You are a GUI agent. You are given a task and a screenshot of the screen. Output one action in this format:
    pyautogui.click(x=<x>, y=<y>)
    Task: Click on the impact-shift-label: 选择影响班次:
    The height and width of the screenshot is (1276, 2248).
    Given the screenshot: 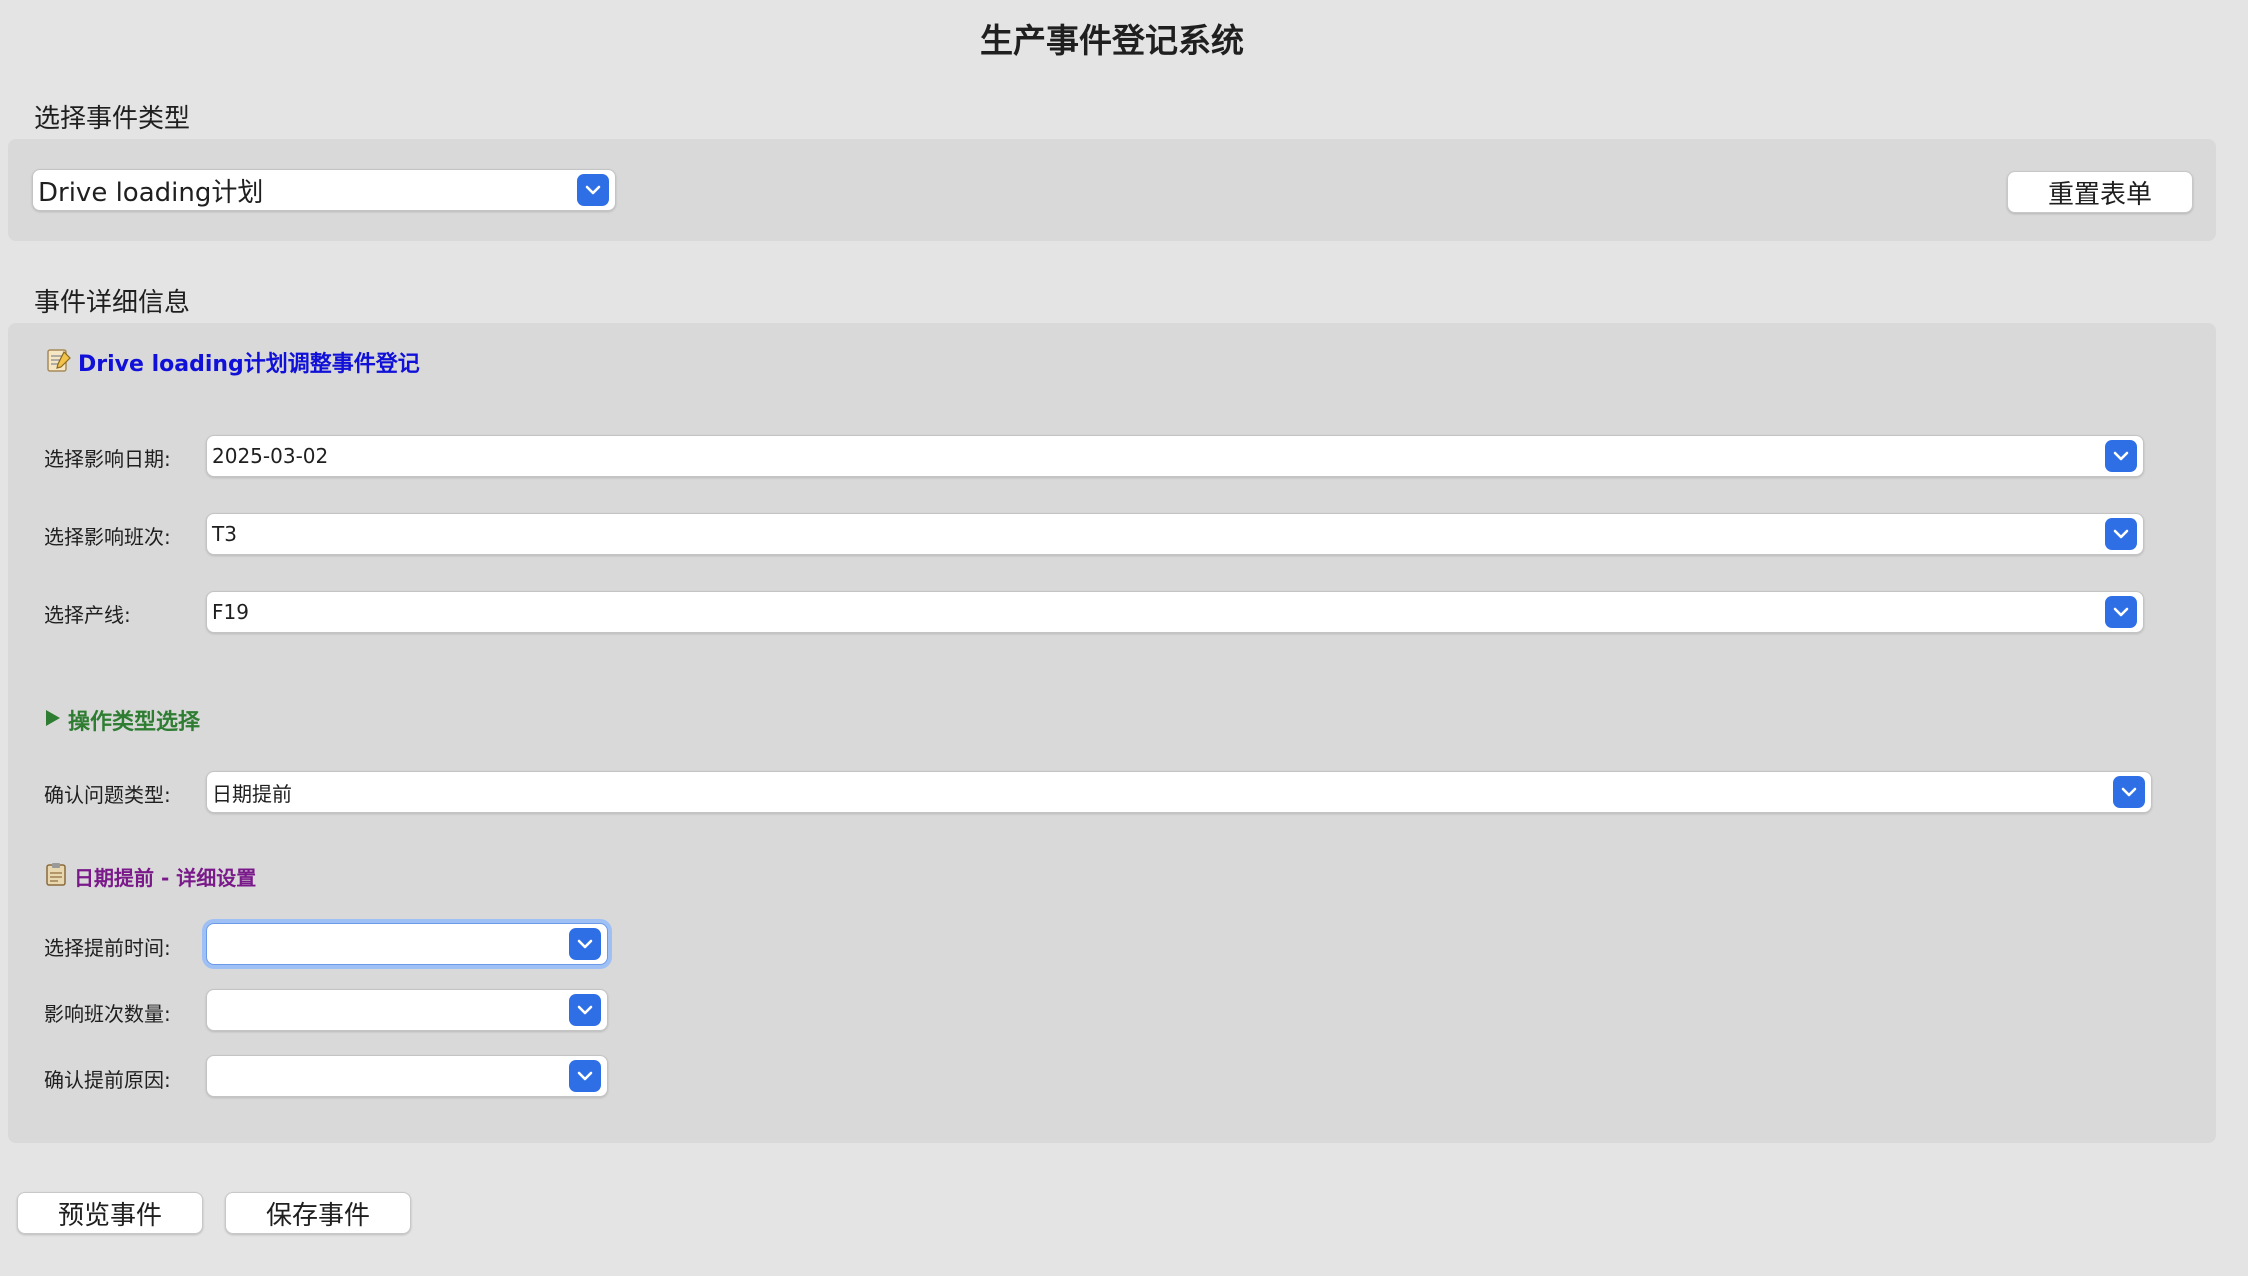 What is the action you would take?
    pyautogui.click(x=107, y=537)
    